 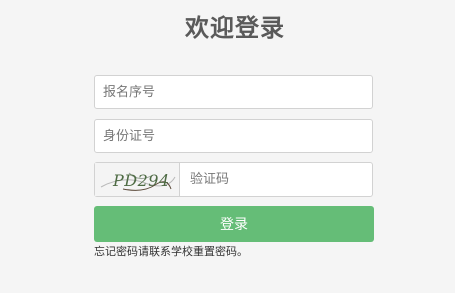 What do you see at coordinates (233, 92) in the screenshot?
I see `registration-number-input` at bounding box center [233, 92].